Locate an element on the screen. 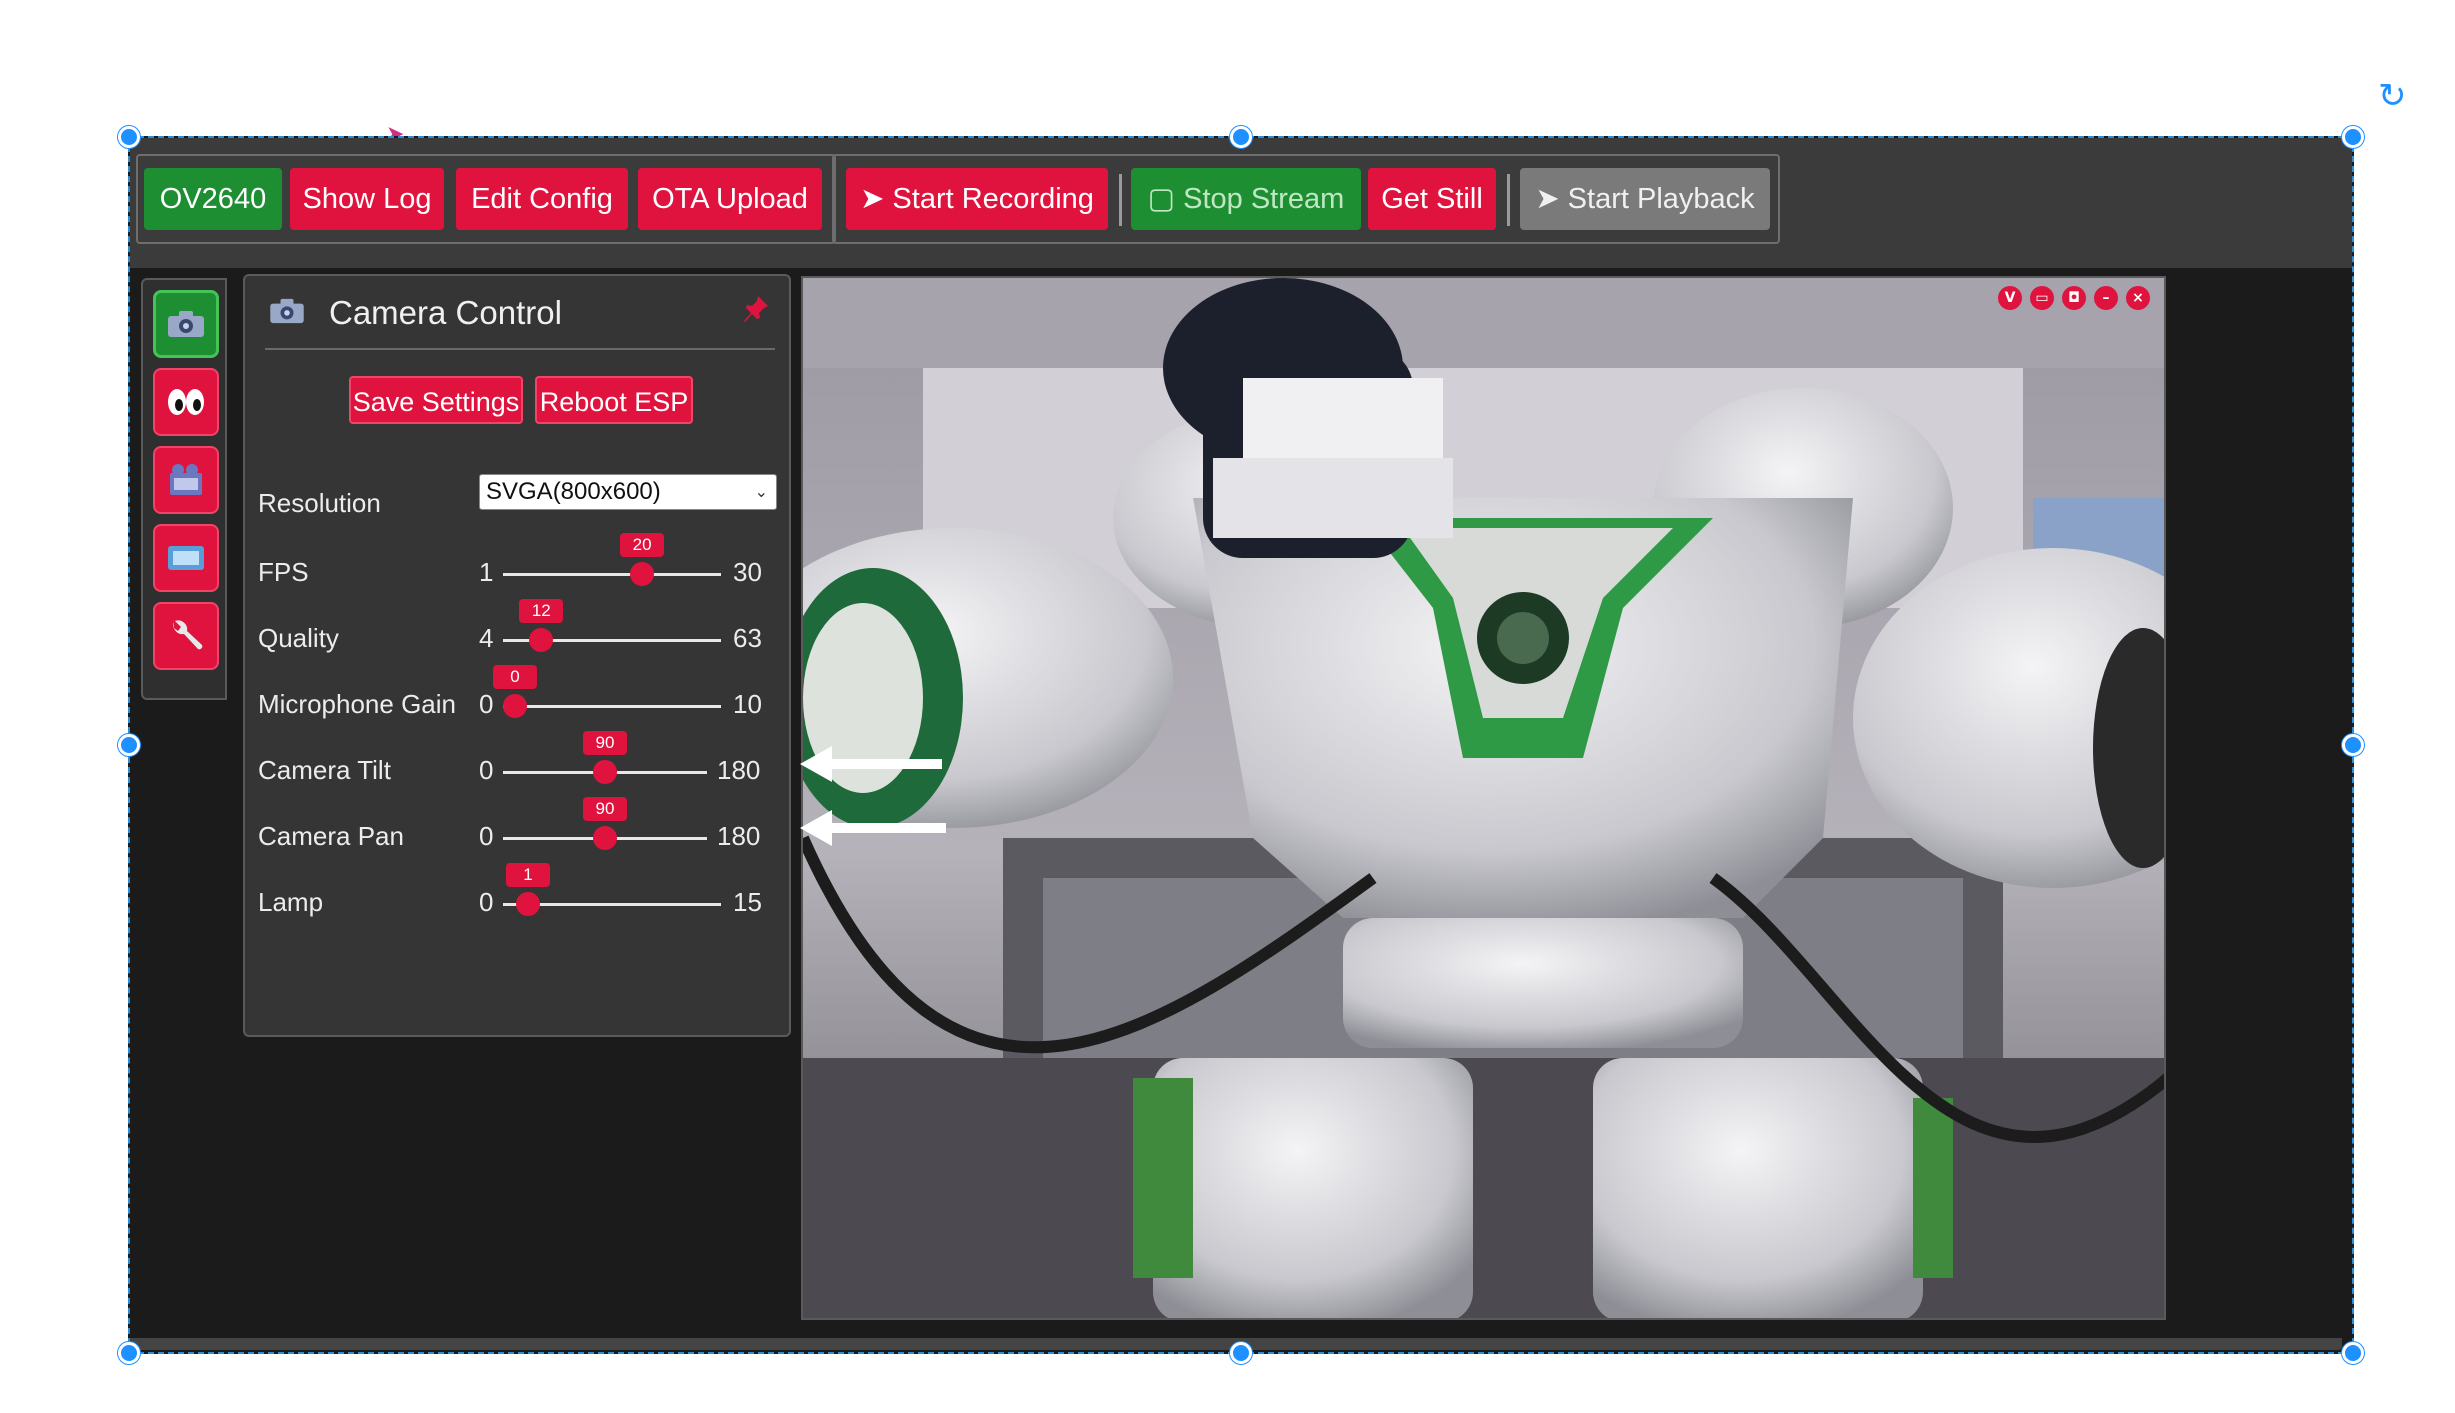  video-window-controls: V ▭ ◘ – × is located at coordinates (2074, 298).